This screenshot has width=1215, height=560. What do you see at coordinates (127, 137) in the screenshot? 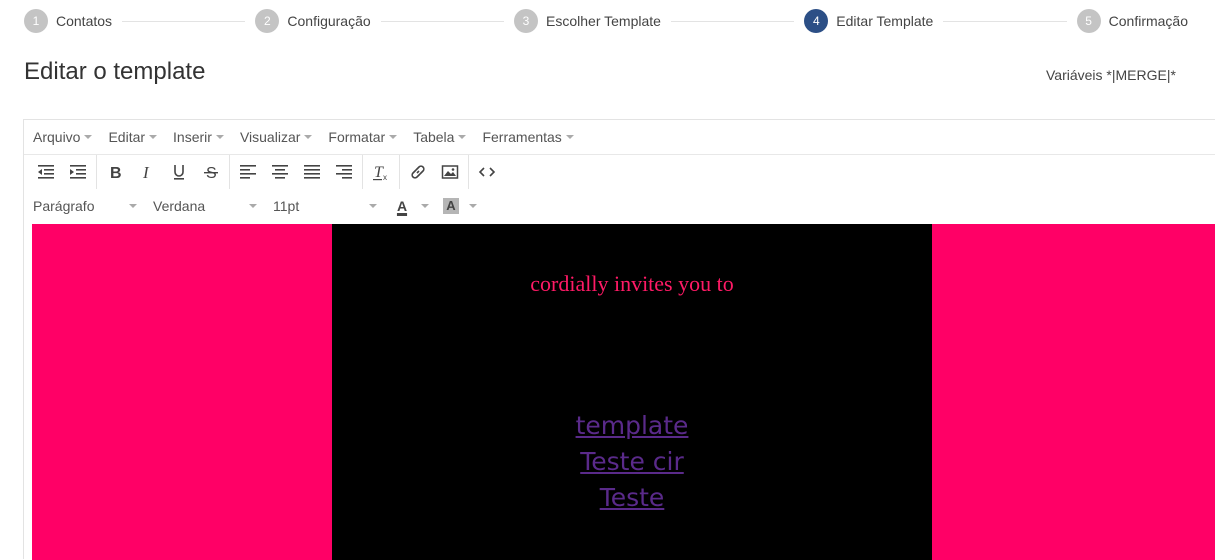
I see `menu-label: Editar` at bounding box center [127, 137].